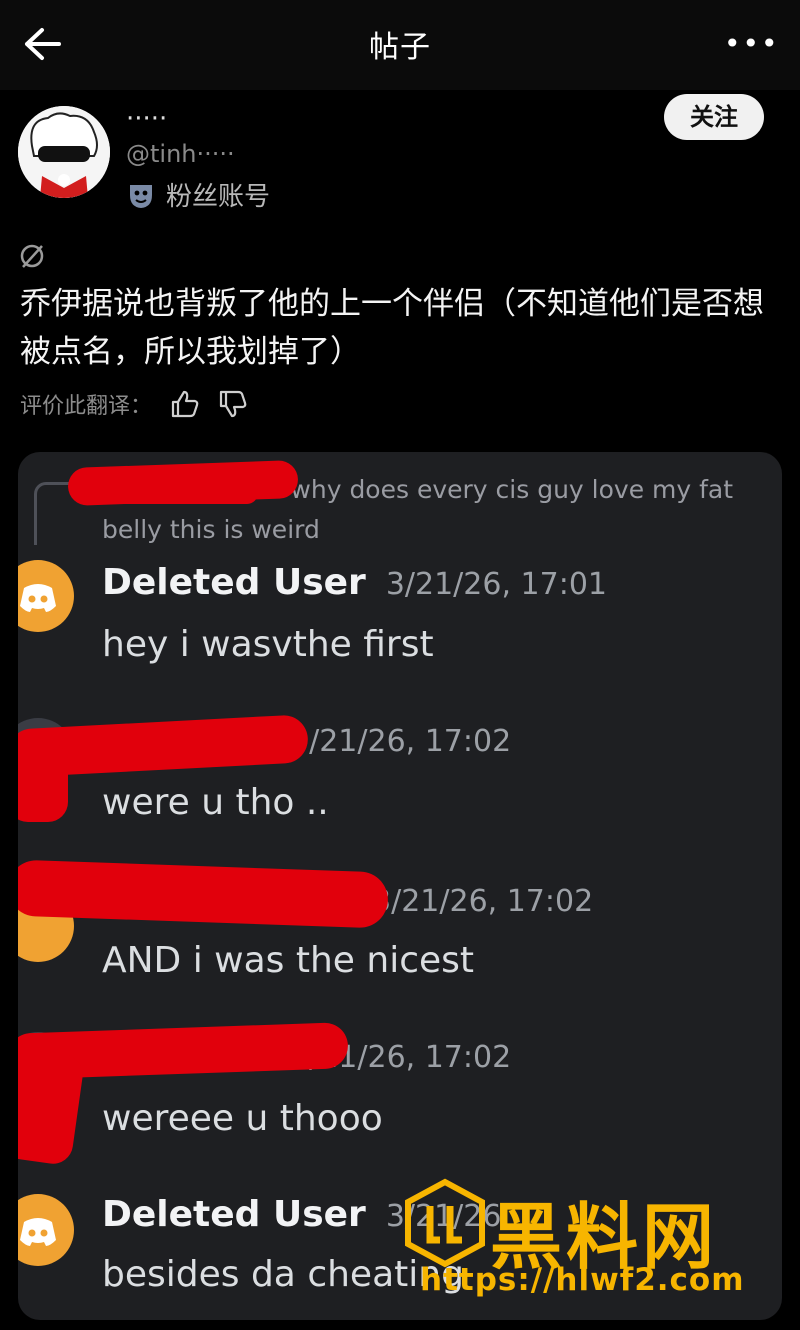  Describe the element at coordinates (233, 404) in the screenshot. I see `thumbs-down-icon` at that location.